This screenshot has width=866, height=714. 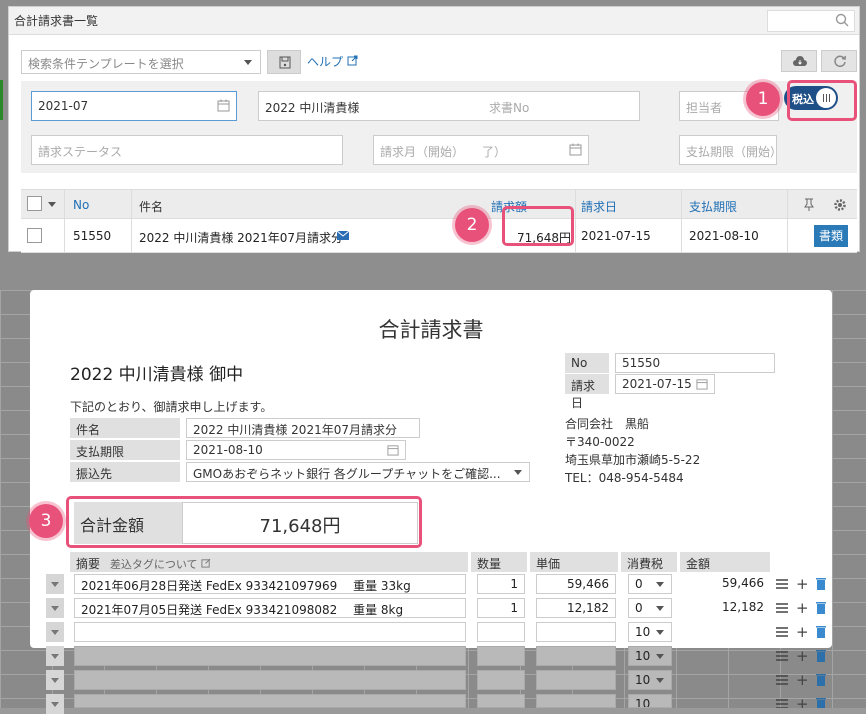 I want to click on column-date: 請求日, so click(x=599, y=206).